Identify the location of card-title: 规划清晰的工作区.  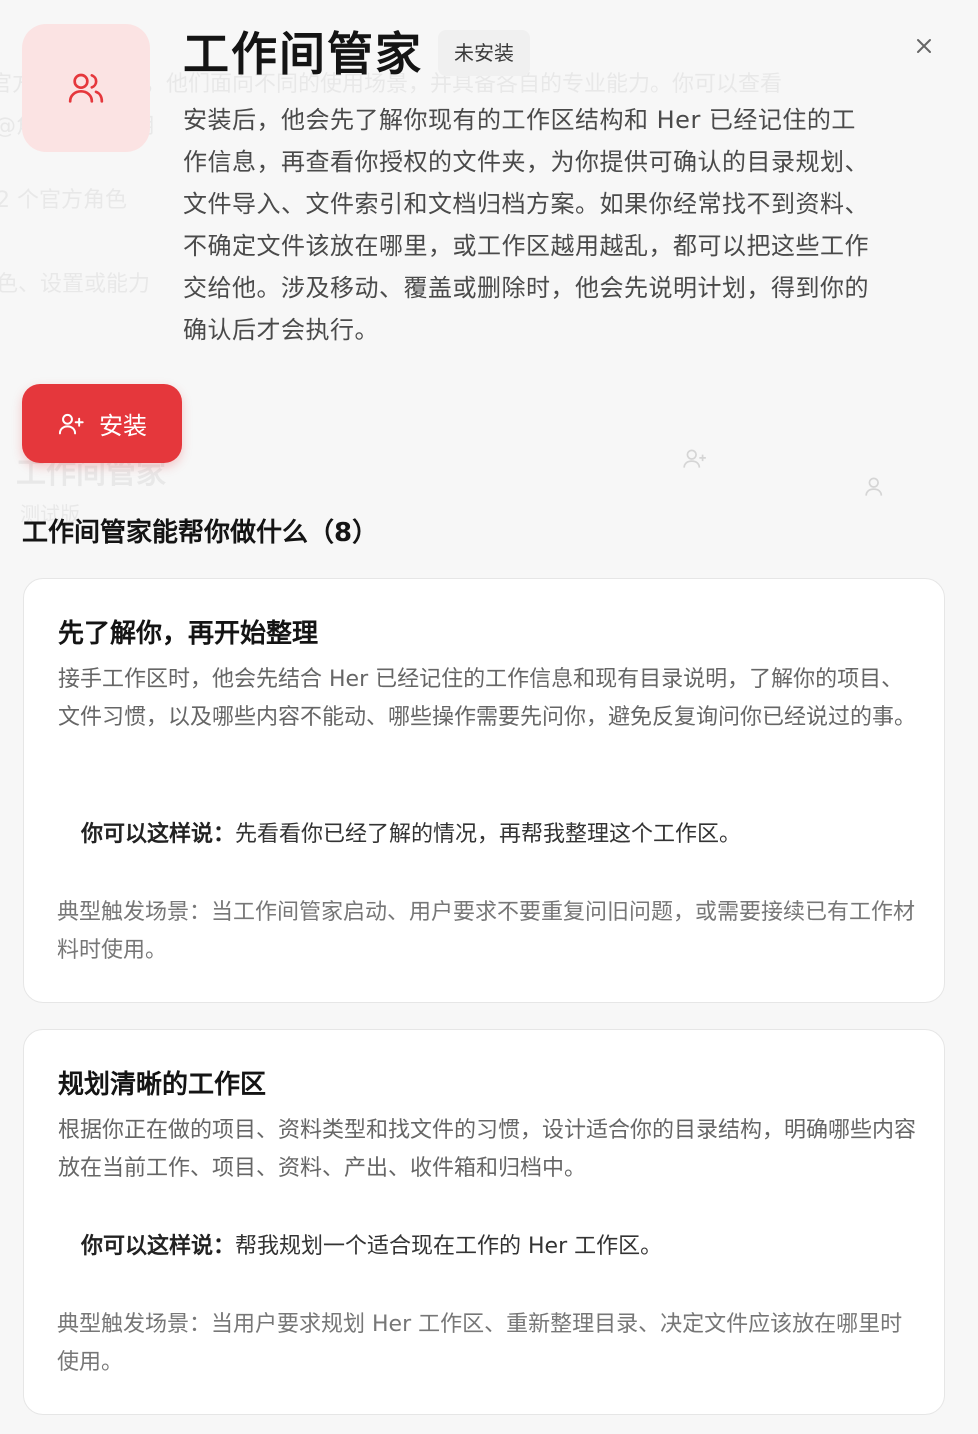
(162, 1085).